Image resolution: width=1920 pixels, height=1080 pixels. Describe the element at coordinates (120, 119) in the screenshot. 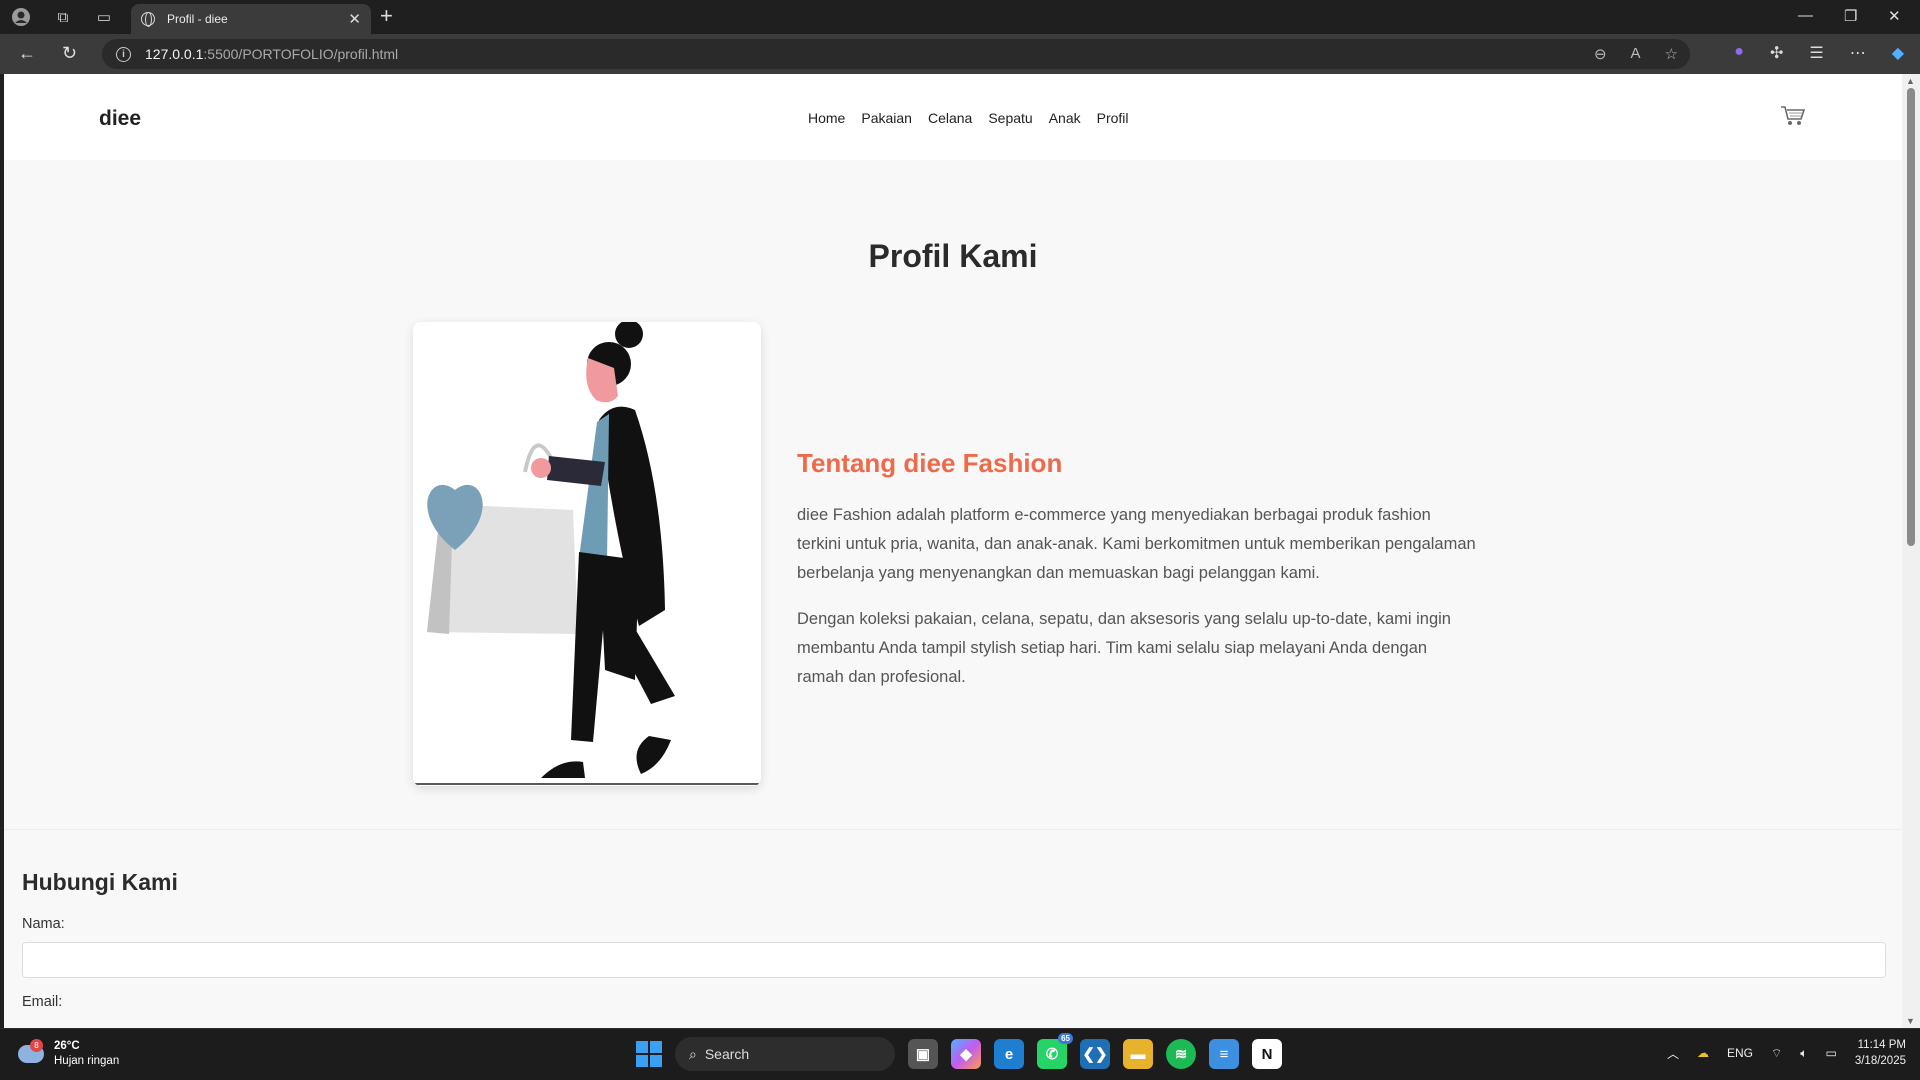

I see `site-logo: diee` at that location.